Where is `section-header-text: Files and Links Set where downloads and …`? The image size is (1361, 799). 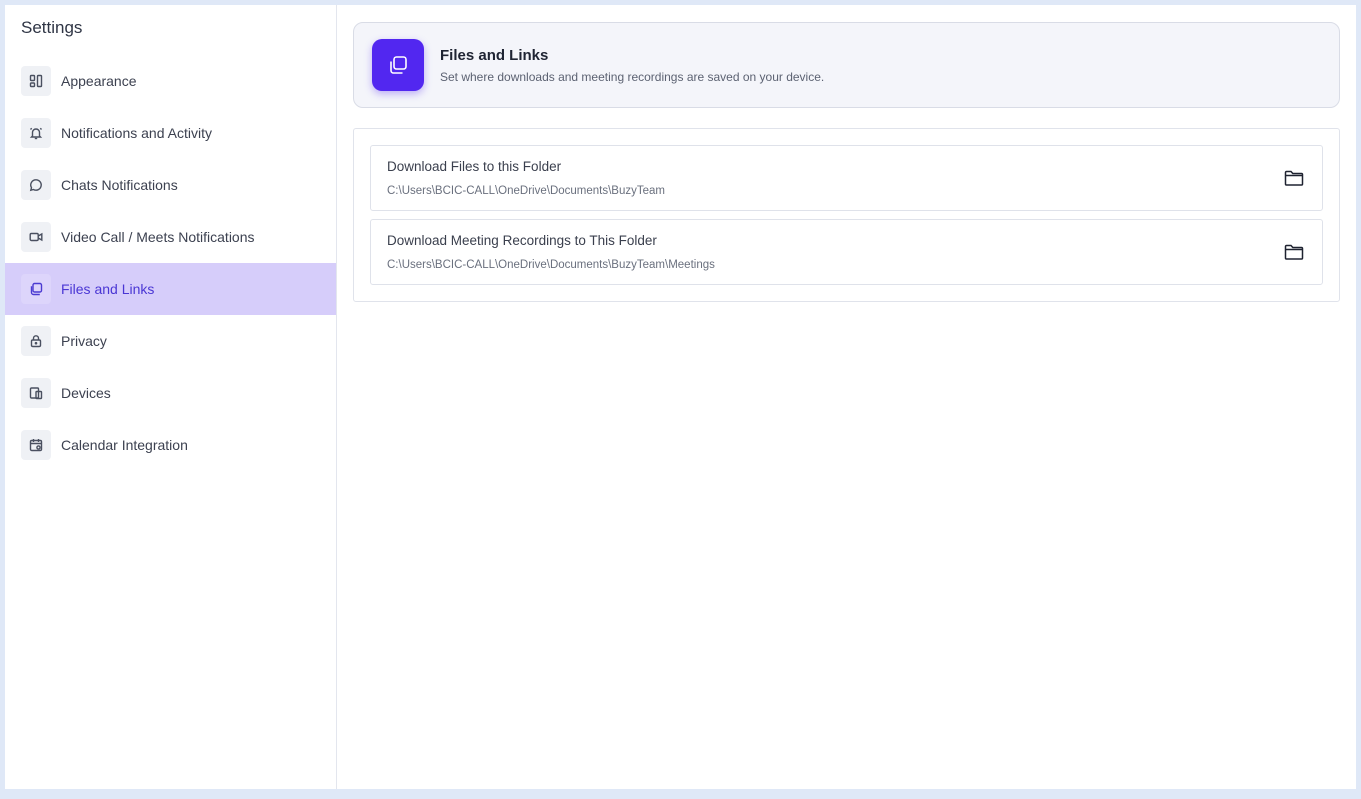 section-header-text: Files and Links Set where downloads and … is located at coordinates (632, 65).